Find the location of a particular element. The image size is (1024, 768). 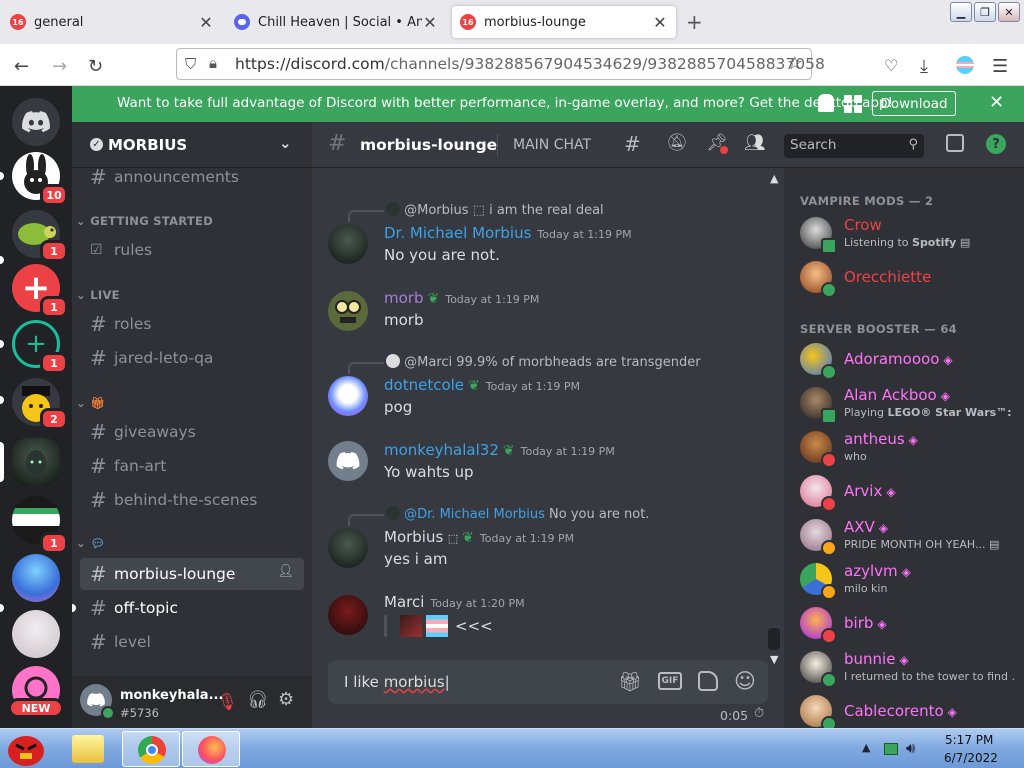

volume-icon: 🔊︎ is located at coordinates (910, 748).